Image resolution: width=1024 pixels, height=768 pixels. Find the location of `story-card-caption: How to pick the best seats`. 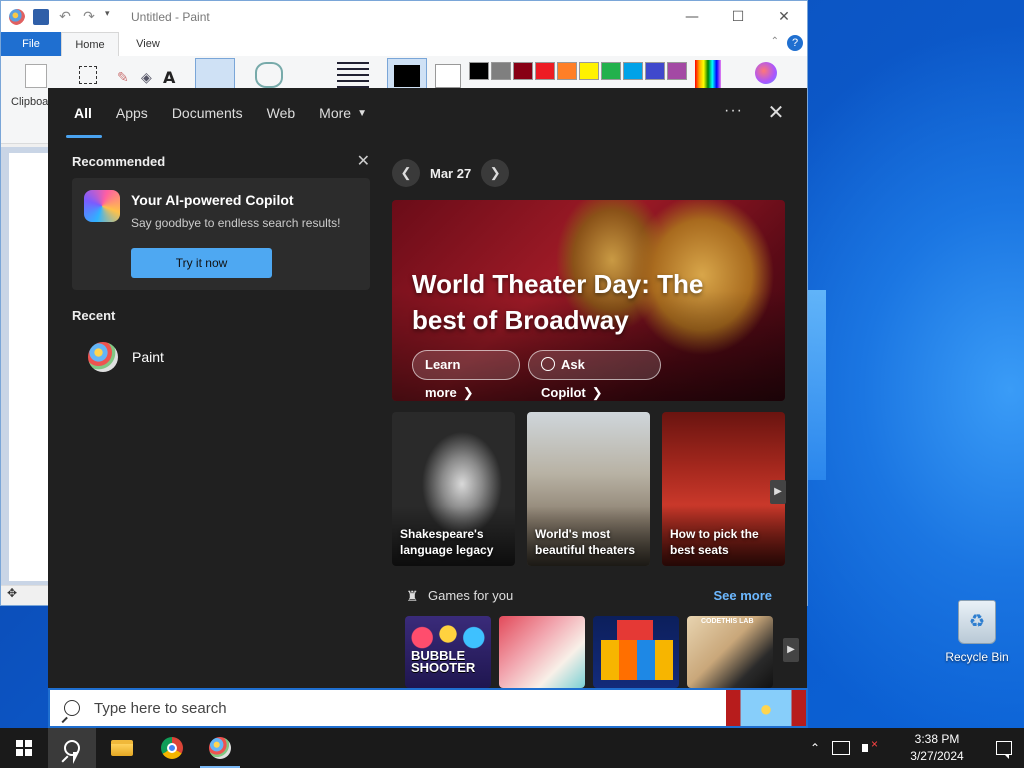

story-card-caption: How to pick the best seats is located at coordinates (714, 542).